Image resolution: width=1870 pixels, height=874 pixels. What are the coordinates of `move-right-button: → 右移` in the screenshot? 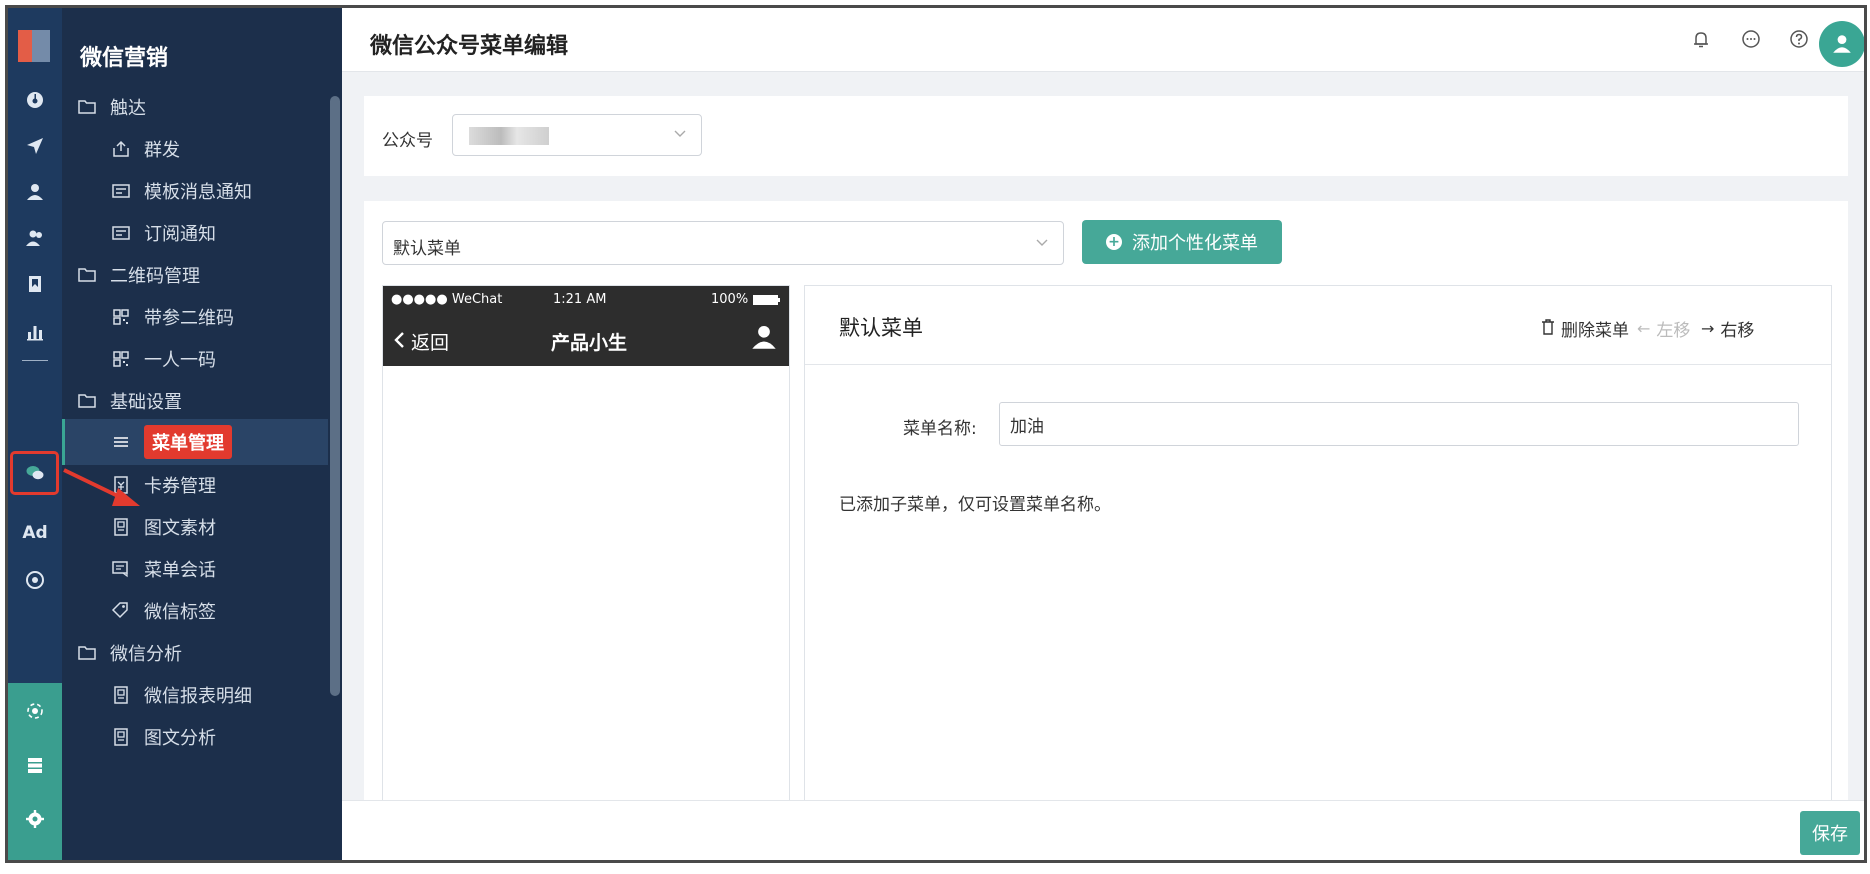 It's located at (1727, 328).